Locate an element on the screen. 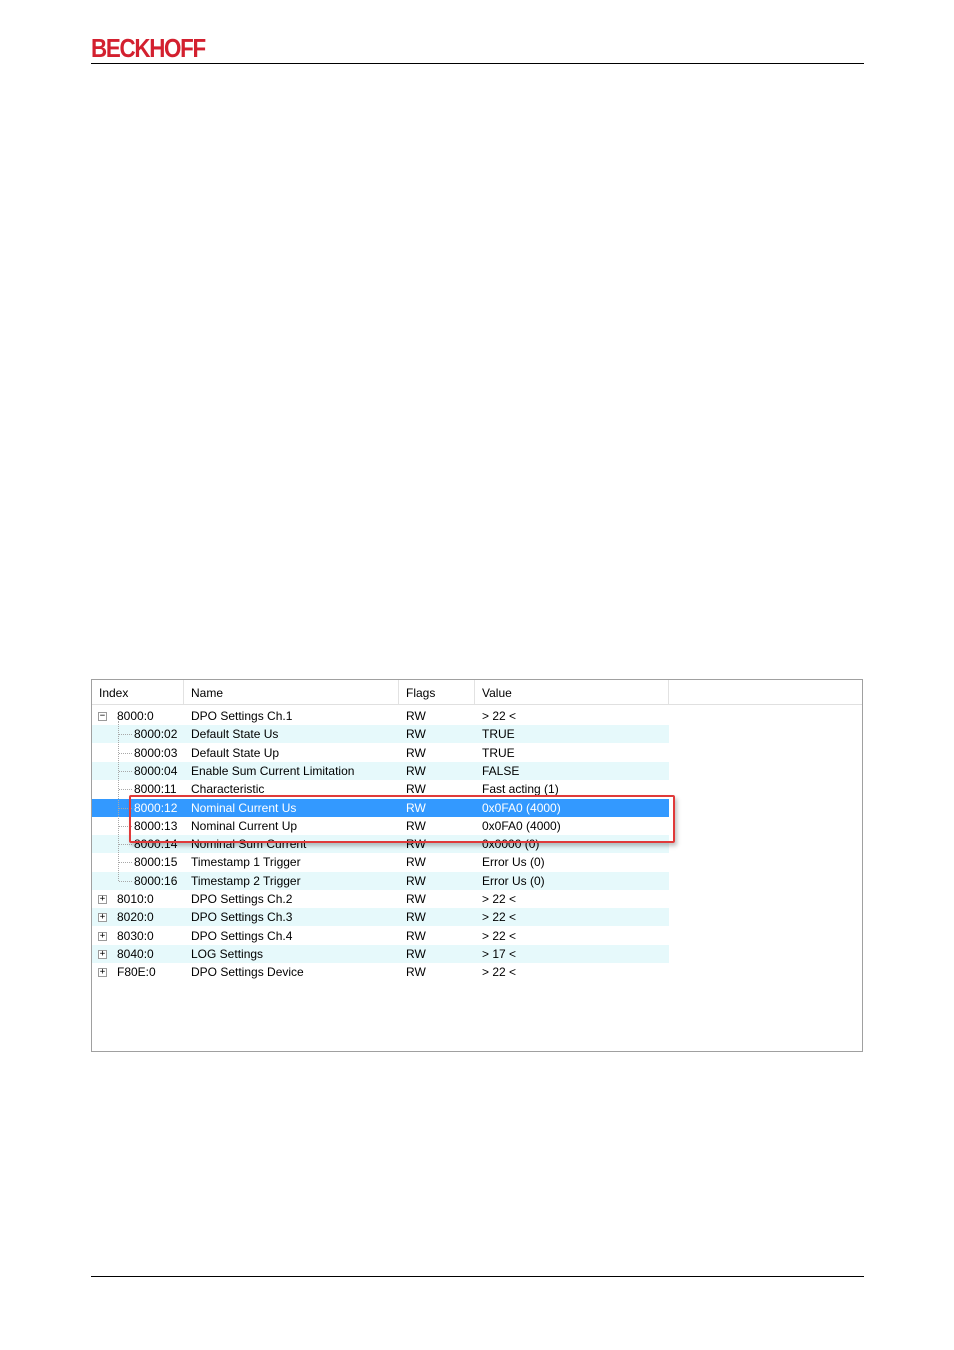 Image resolution: width=954 pixels, height=1350 pixels. row-index: 8000:15 is located at coordinates (156, 862).